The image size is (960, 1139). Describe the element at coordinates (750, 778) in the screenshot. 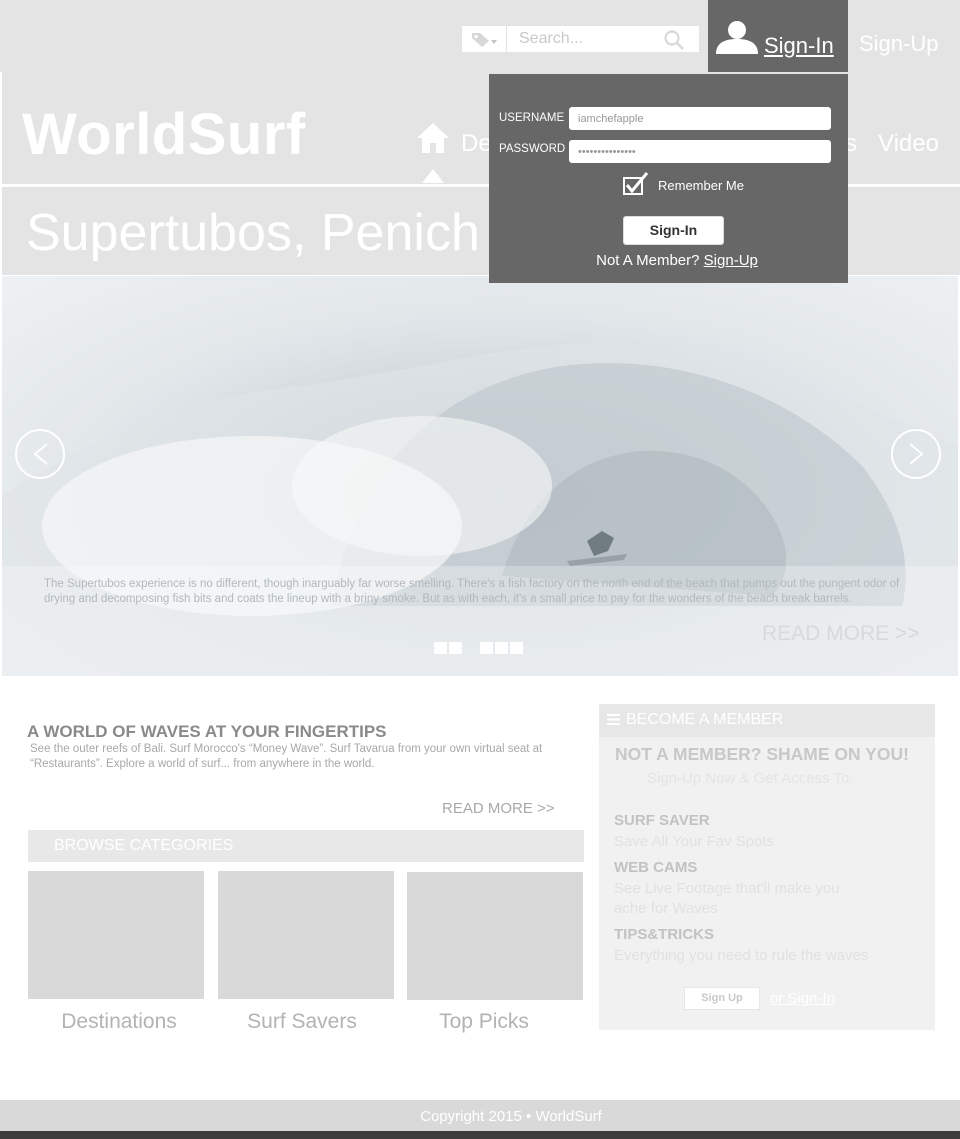

I see `member-subheading: Sign-Up Now & Get Access To:` at that location.